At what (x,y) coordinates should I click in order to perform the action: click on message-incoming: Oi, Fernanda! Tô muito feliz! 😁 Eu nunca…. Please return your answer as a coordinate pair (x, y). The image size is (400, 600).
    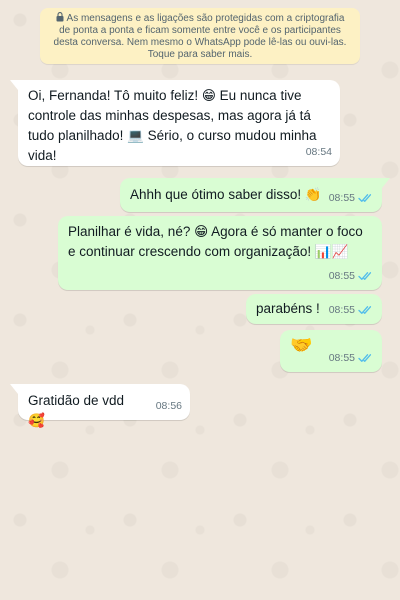
    Looking at the image, I should click on (175, 123).